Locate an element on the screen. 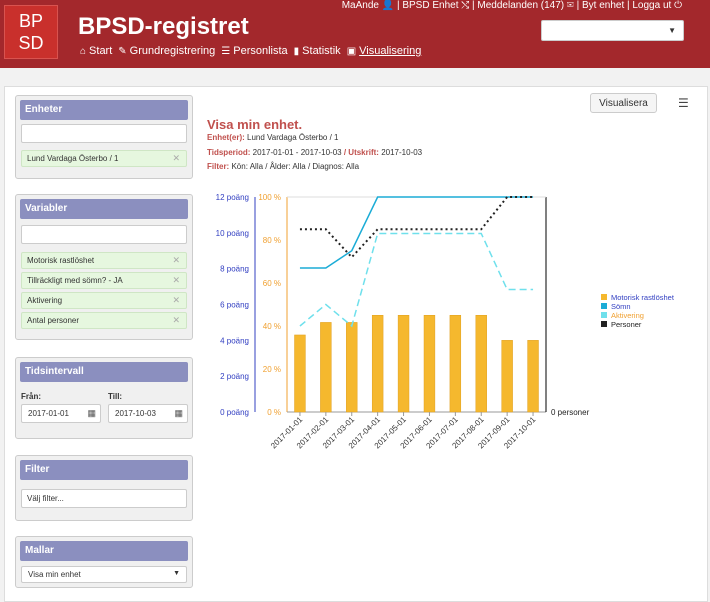  mallar-select-value: Visa min enhet is located at coordinates (54, 574).